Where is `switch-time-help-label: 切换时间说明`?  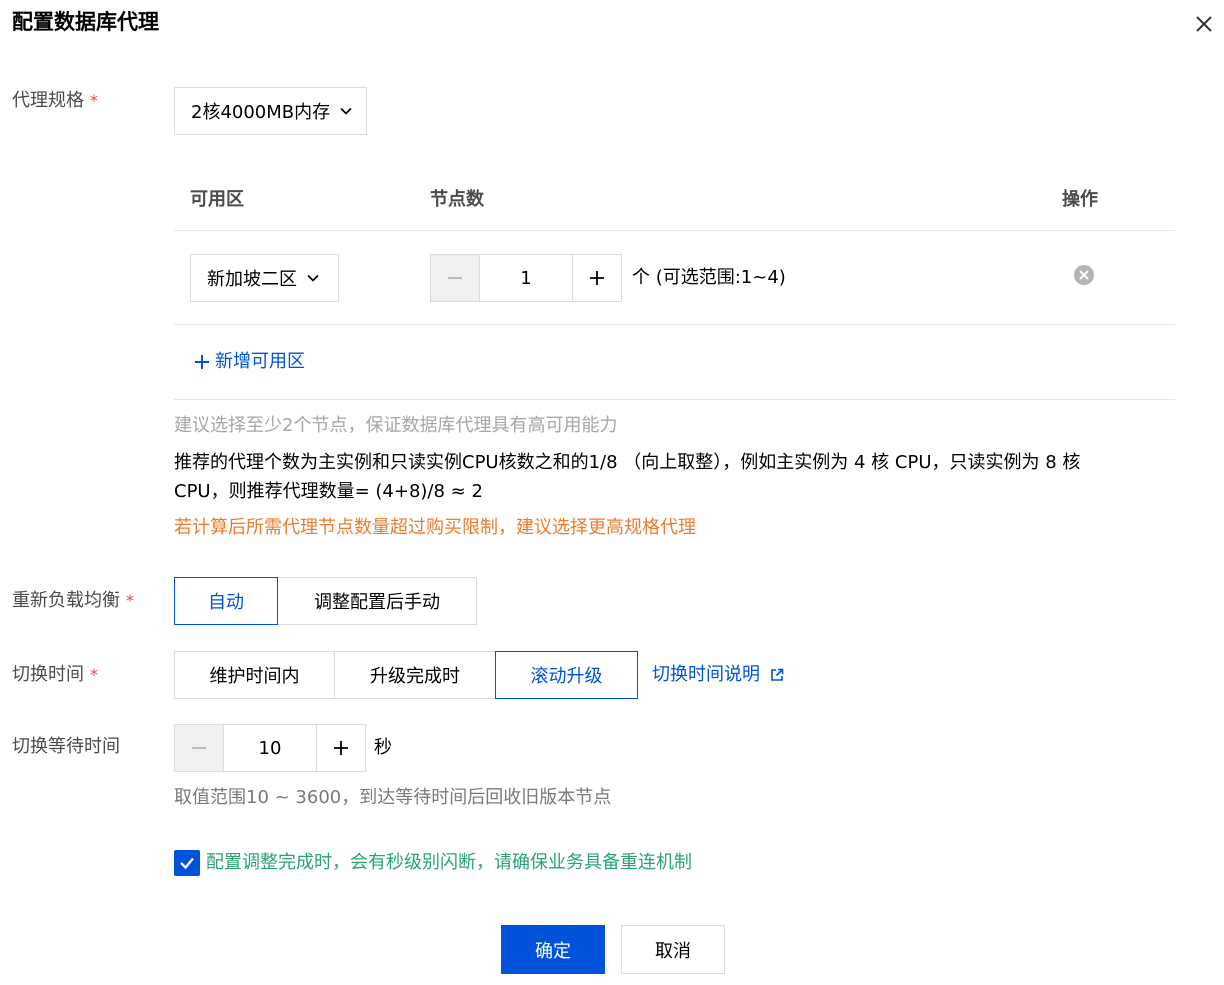 switch-time-help-label: 切换时间说明 is located at coordinates (706, 674).